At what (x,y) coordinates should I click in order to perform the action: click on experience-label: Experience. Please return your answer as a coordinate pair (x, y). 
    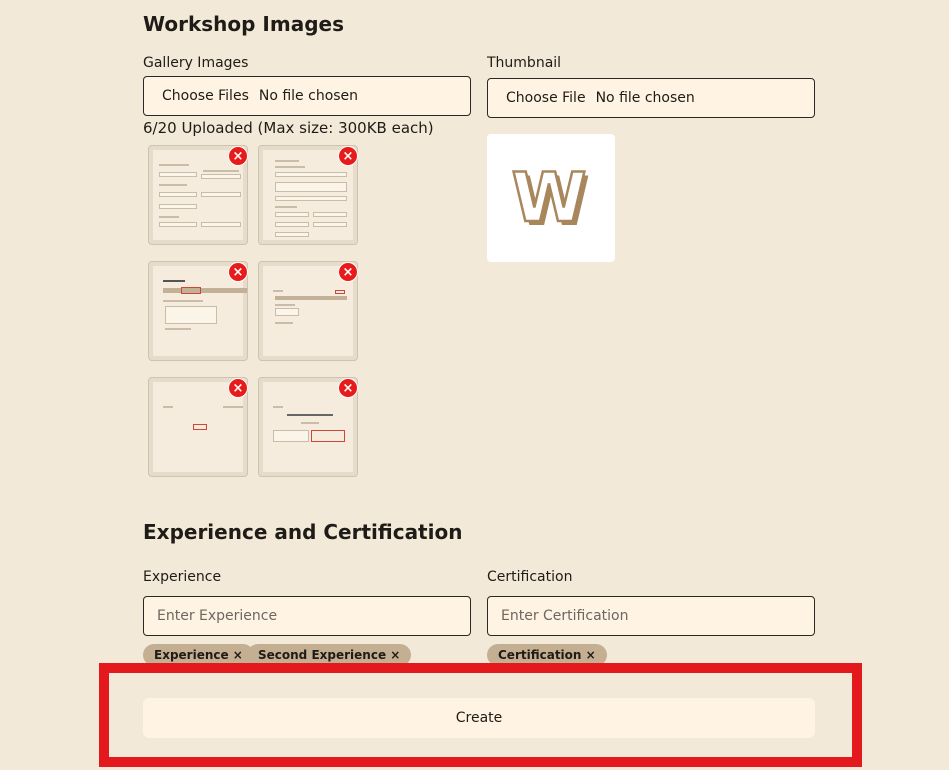
    Looking at the image, I should click on (182, 577).